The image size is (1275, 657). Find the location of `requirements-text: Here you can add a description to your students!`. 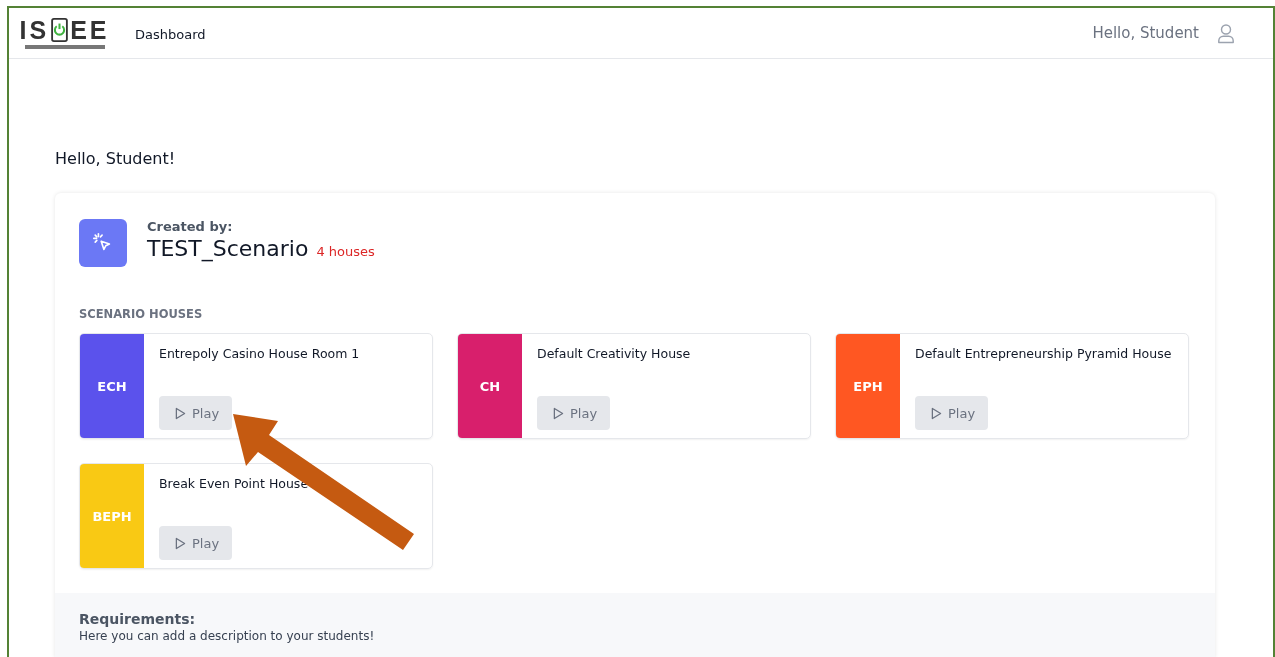

requirements-text: Here you can add a description to your students! is located at coordinates (227, 636).